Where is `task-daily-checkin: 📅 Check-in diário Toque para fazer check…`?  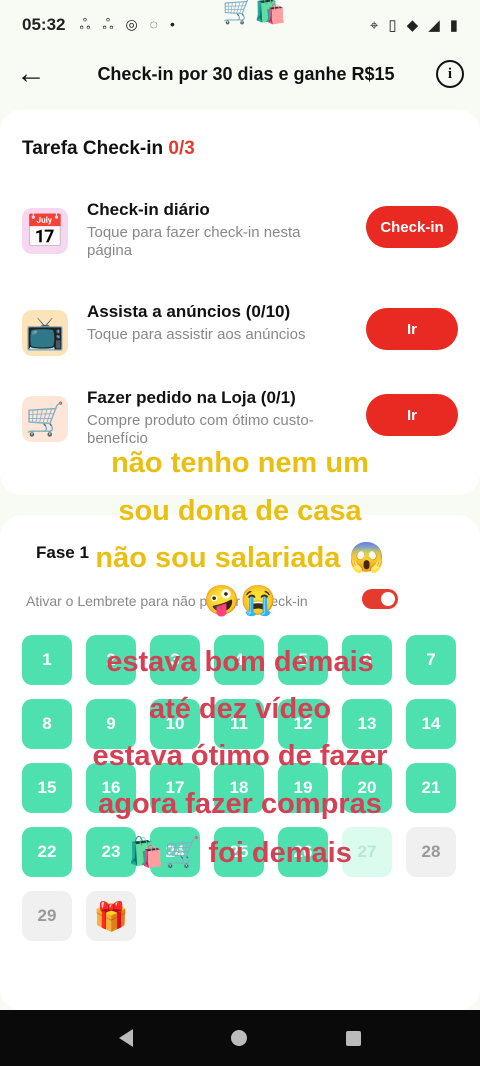
task-daily-checkin: 📅 Check-in diário Toque para fazer check… is located at coordinates (242, 235).